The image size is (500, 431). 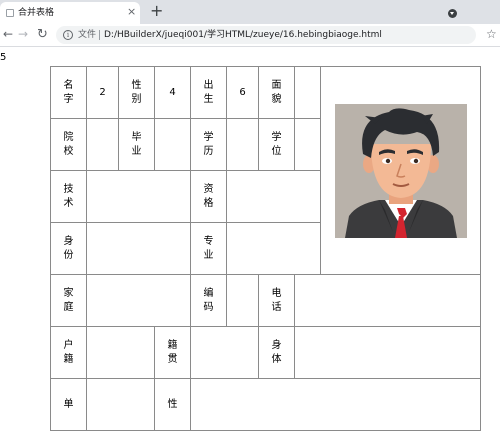 What do you see at coordinates (307, 92) in the screenshot?
I see `appearance-value` at bounding box center [307, 92].